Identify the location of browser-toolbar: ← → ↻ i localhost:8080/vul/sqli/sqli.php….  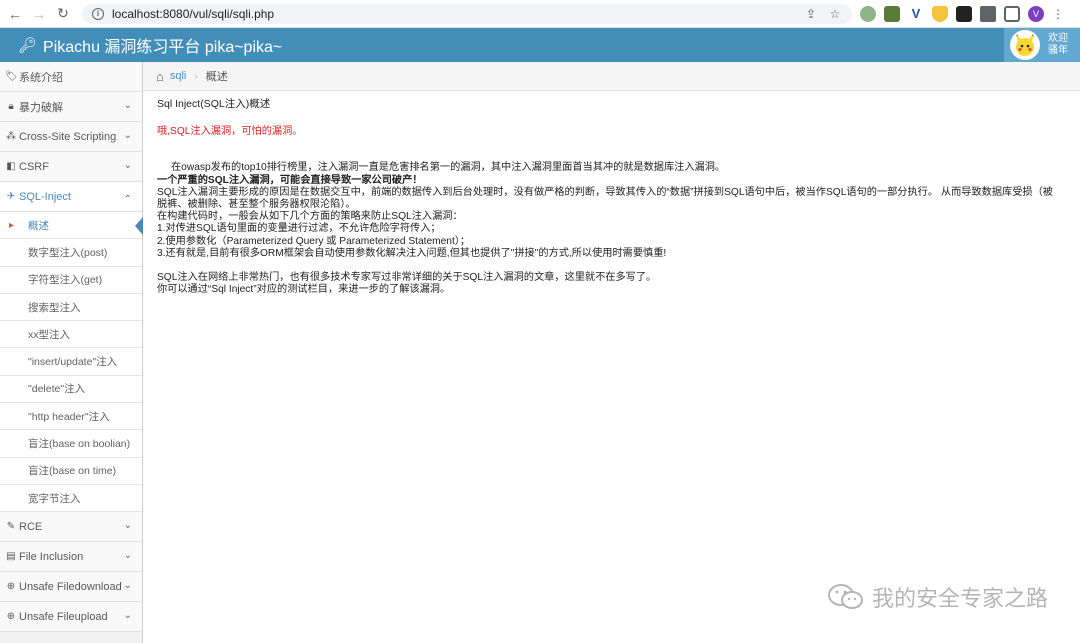
(540, 14).